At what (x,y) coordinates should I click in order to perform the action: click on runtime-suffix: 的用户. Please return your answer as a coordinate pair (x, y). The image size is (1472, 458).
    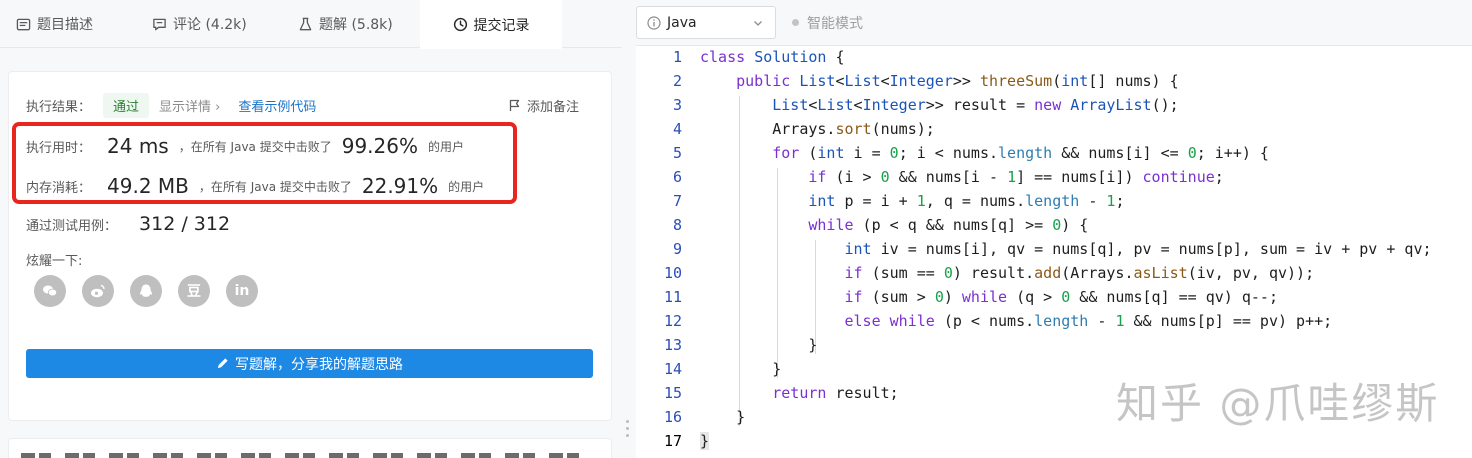
    Looking at the image, I should click on (445, 146).